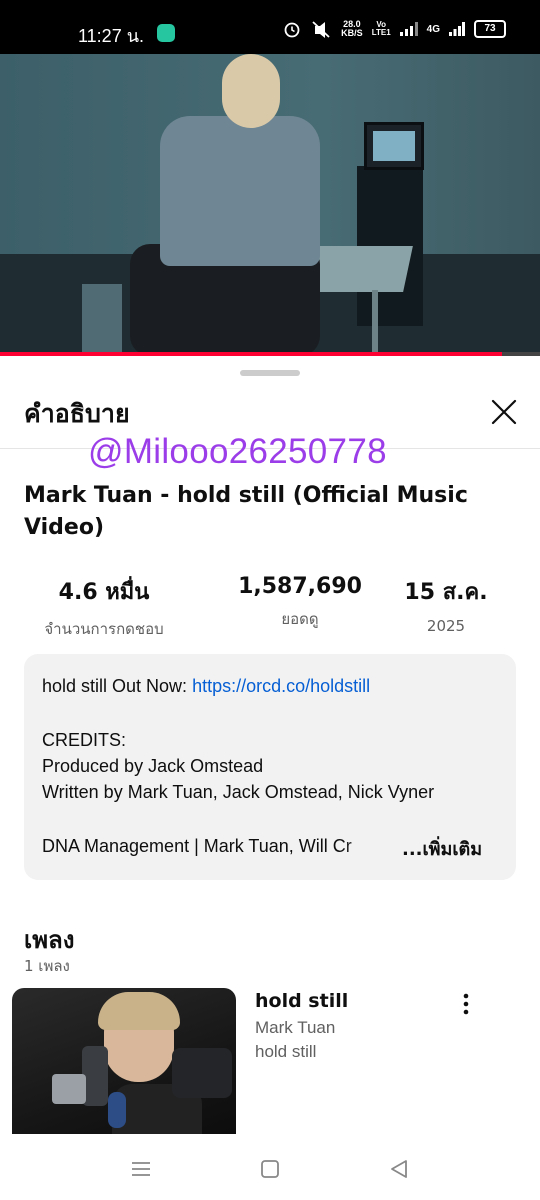 This screenshot has height=1200, width=540. Describe the element at coordinates (286, 1051) in the screenshot. I see `song-album: hold still` at that location.